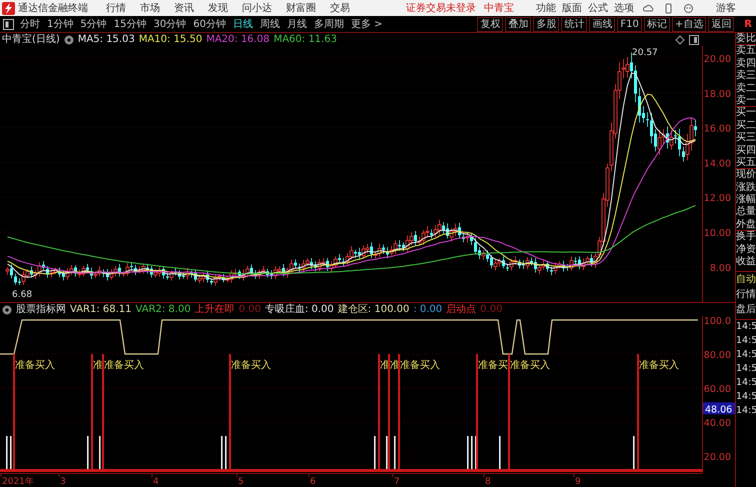 The image size is (756, 487). Describe the element at coordinates (546, 8) in the screenshot. I see `toolbar-menu-item: 功能` at that location.